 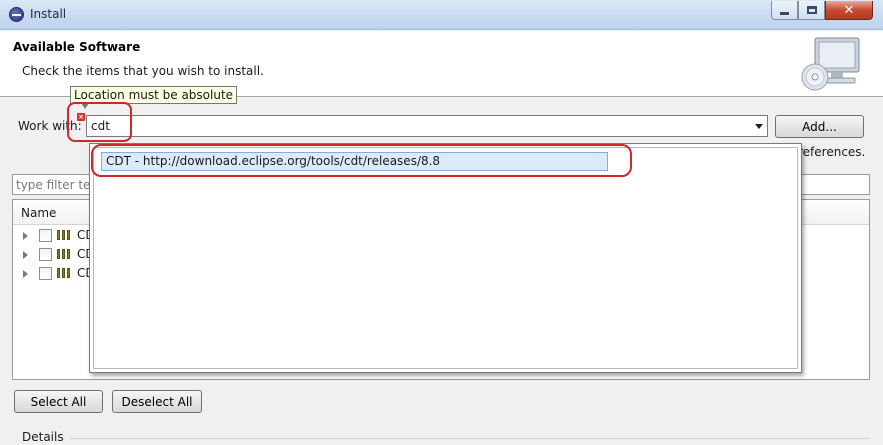 I want to click on maximize-icon, so click(x=811, y=10).